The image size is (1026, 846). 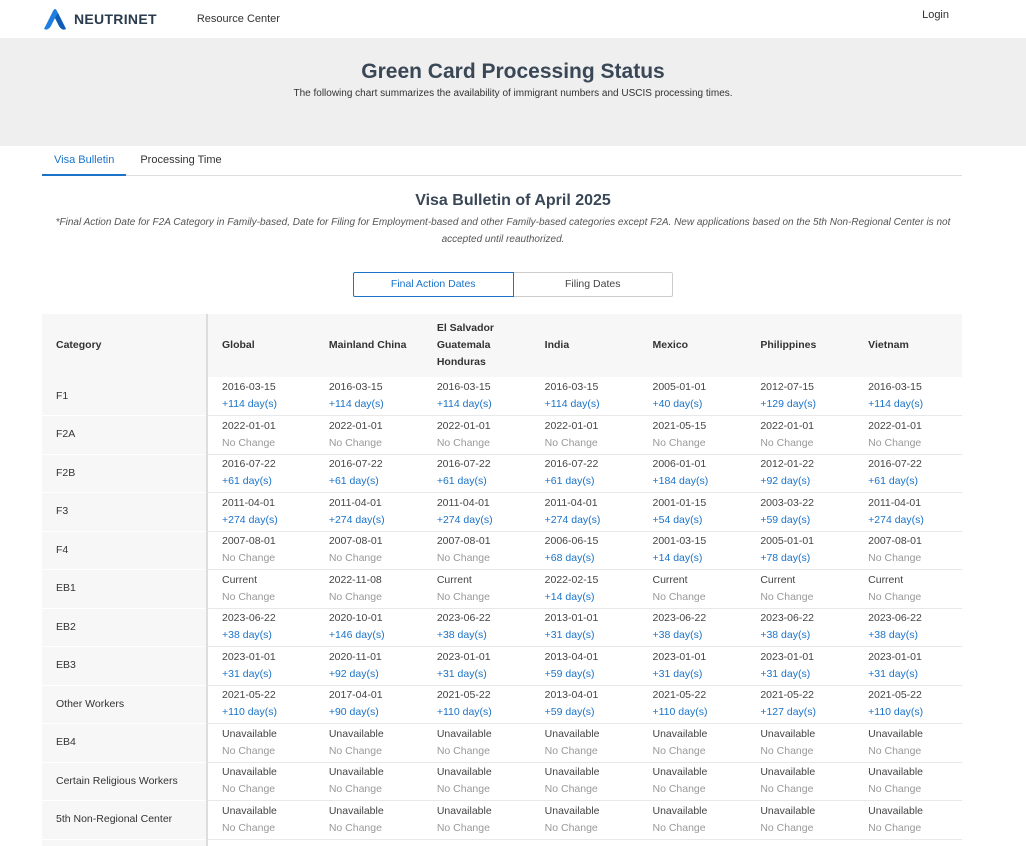 What do you see at coordinates (787, 464) in the screenshot?
I see `cell-date: 2012-01-22` at bounding box center [787, 464].